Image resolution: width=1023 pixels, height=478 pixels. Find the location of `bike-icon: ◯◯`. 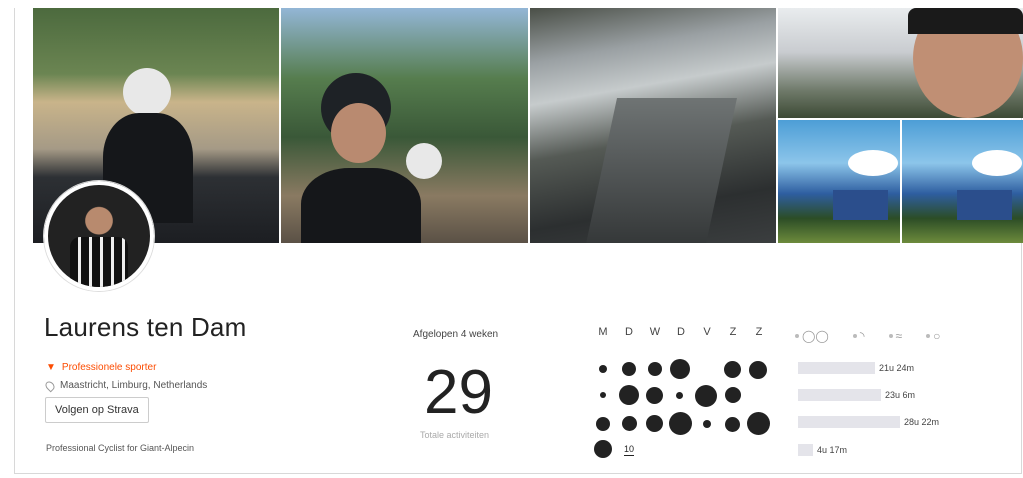

bike-icon: ◯◯ is located at coordinates (815, 336).